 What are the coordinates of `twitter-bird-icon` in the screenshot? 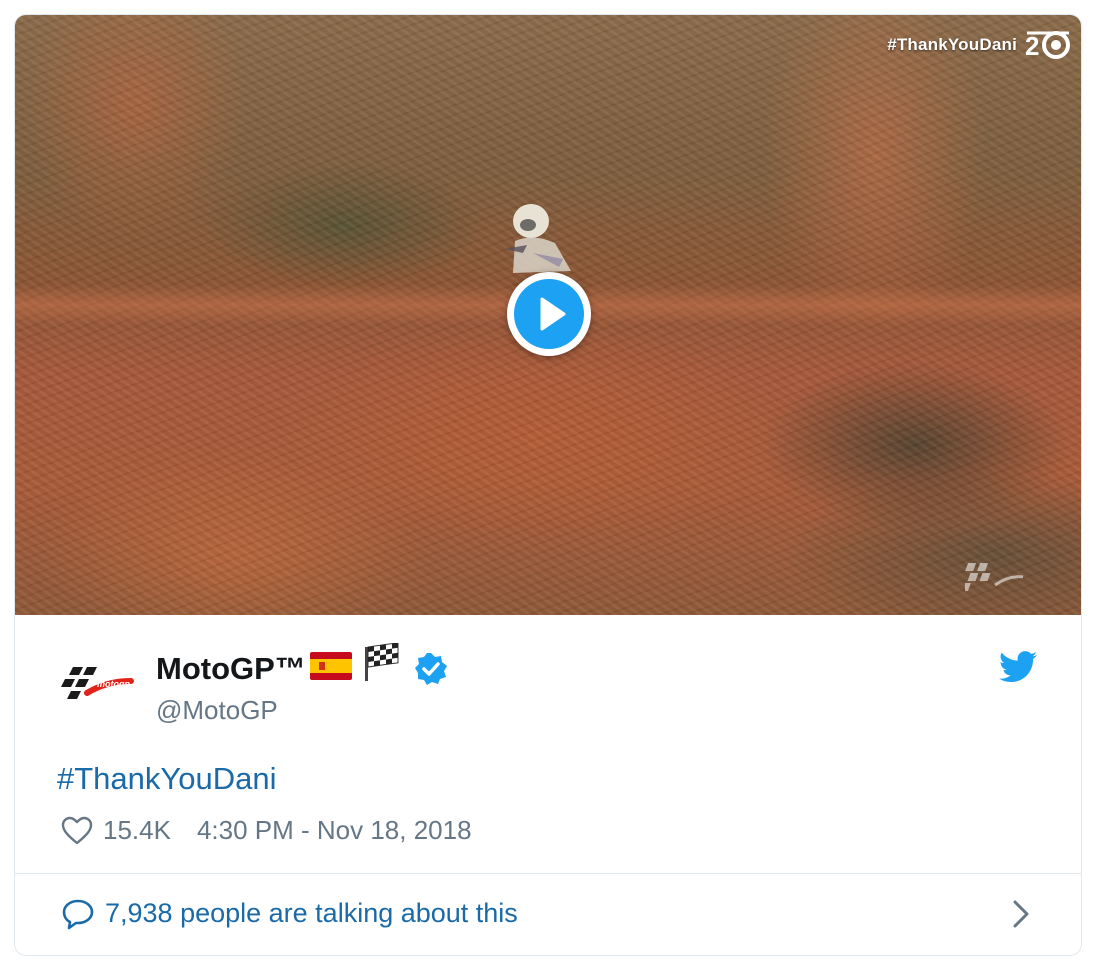 It's located at (1018, 667).